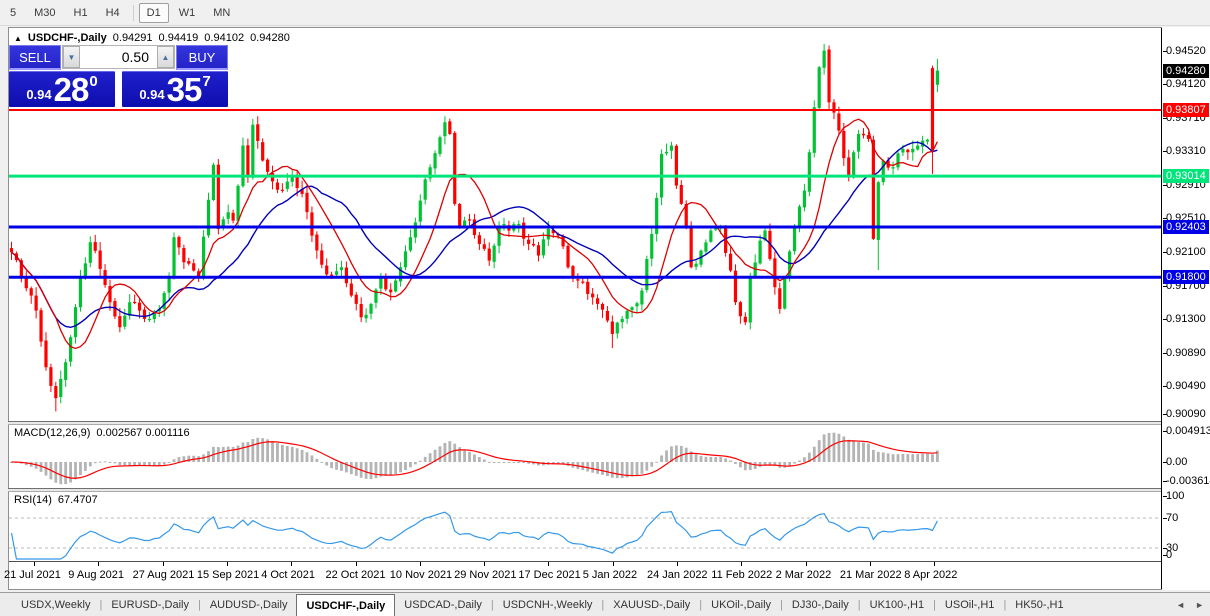 The width and height of the screenshot is (1210, 616). Describe the element at coordinates (897, 604) in the screenshot. I see `chart-tab-uk100: UK100-,H1` at that location.